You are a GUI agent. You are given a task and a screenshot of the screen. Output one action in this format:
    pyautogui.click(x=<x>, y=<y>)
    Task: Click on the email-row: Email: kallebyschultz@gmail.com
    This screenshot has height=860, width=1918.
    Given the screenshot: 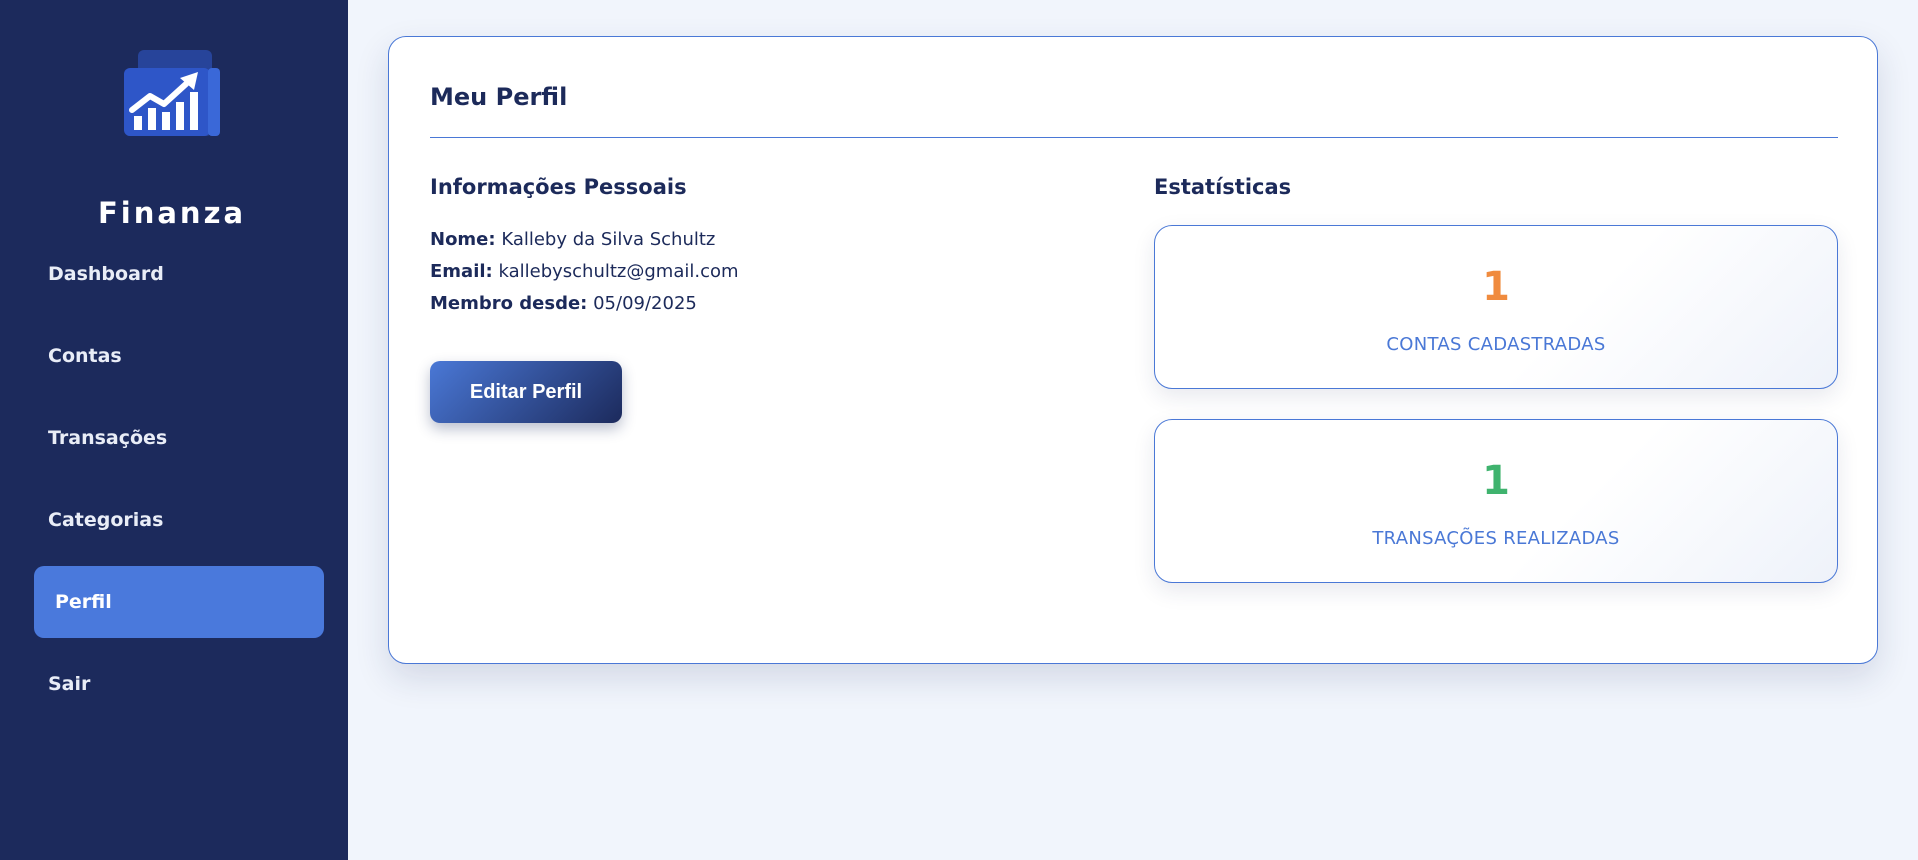 What is the action you would take?
    pyautogui.click(x=584, y=271)
    